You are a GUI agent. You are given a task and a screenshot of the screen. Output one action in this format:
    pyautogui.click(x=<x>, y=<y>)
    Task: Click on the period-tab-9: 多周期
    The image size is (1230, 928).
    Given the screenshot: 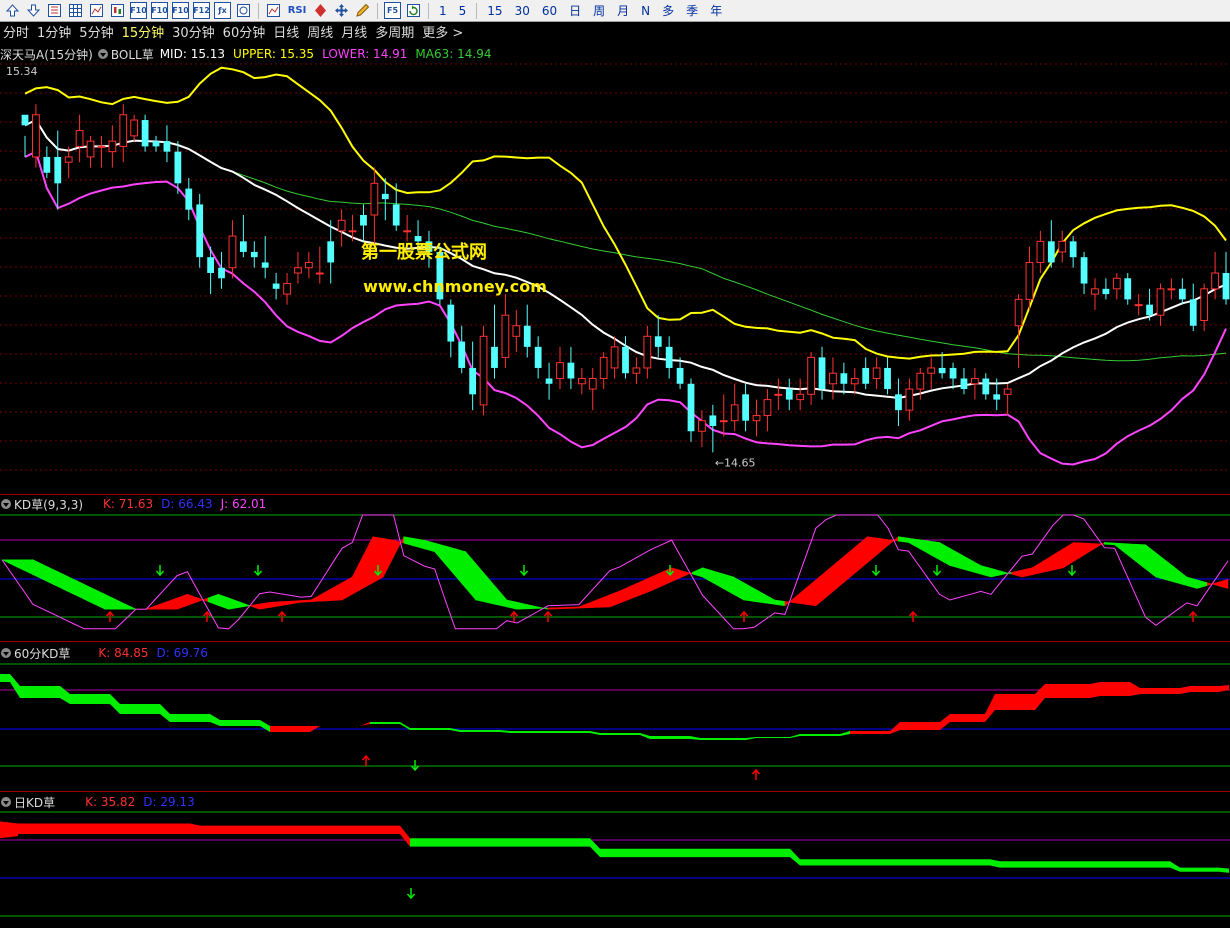 What is the action you would take?
    pyautogui.click(x=395, y=33)
    